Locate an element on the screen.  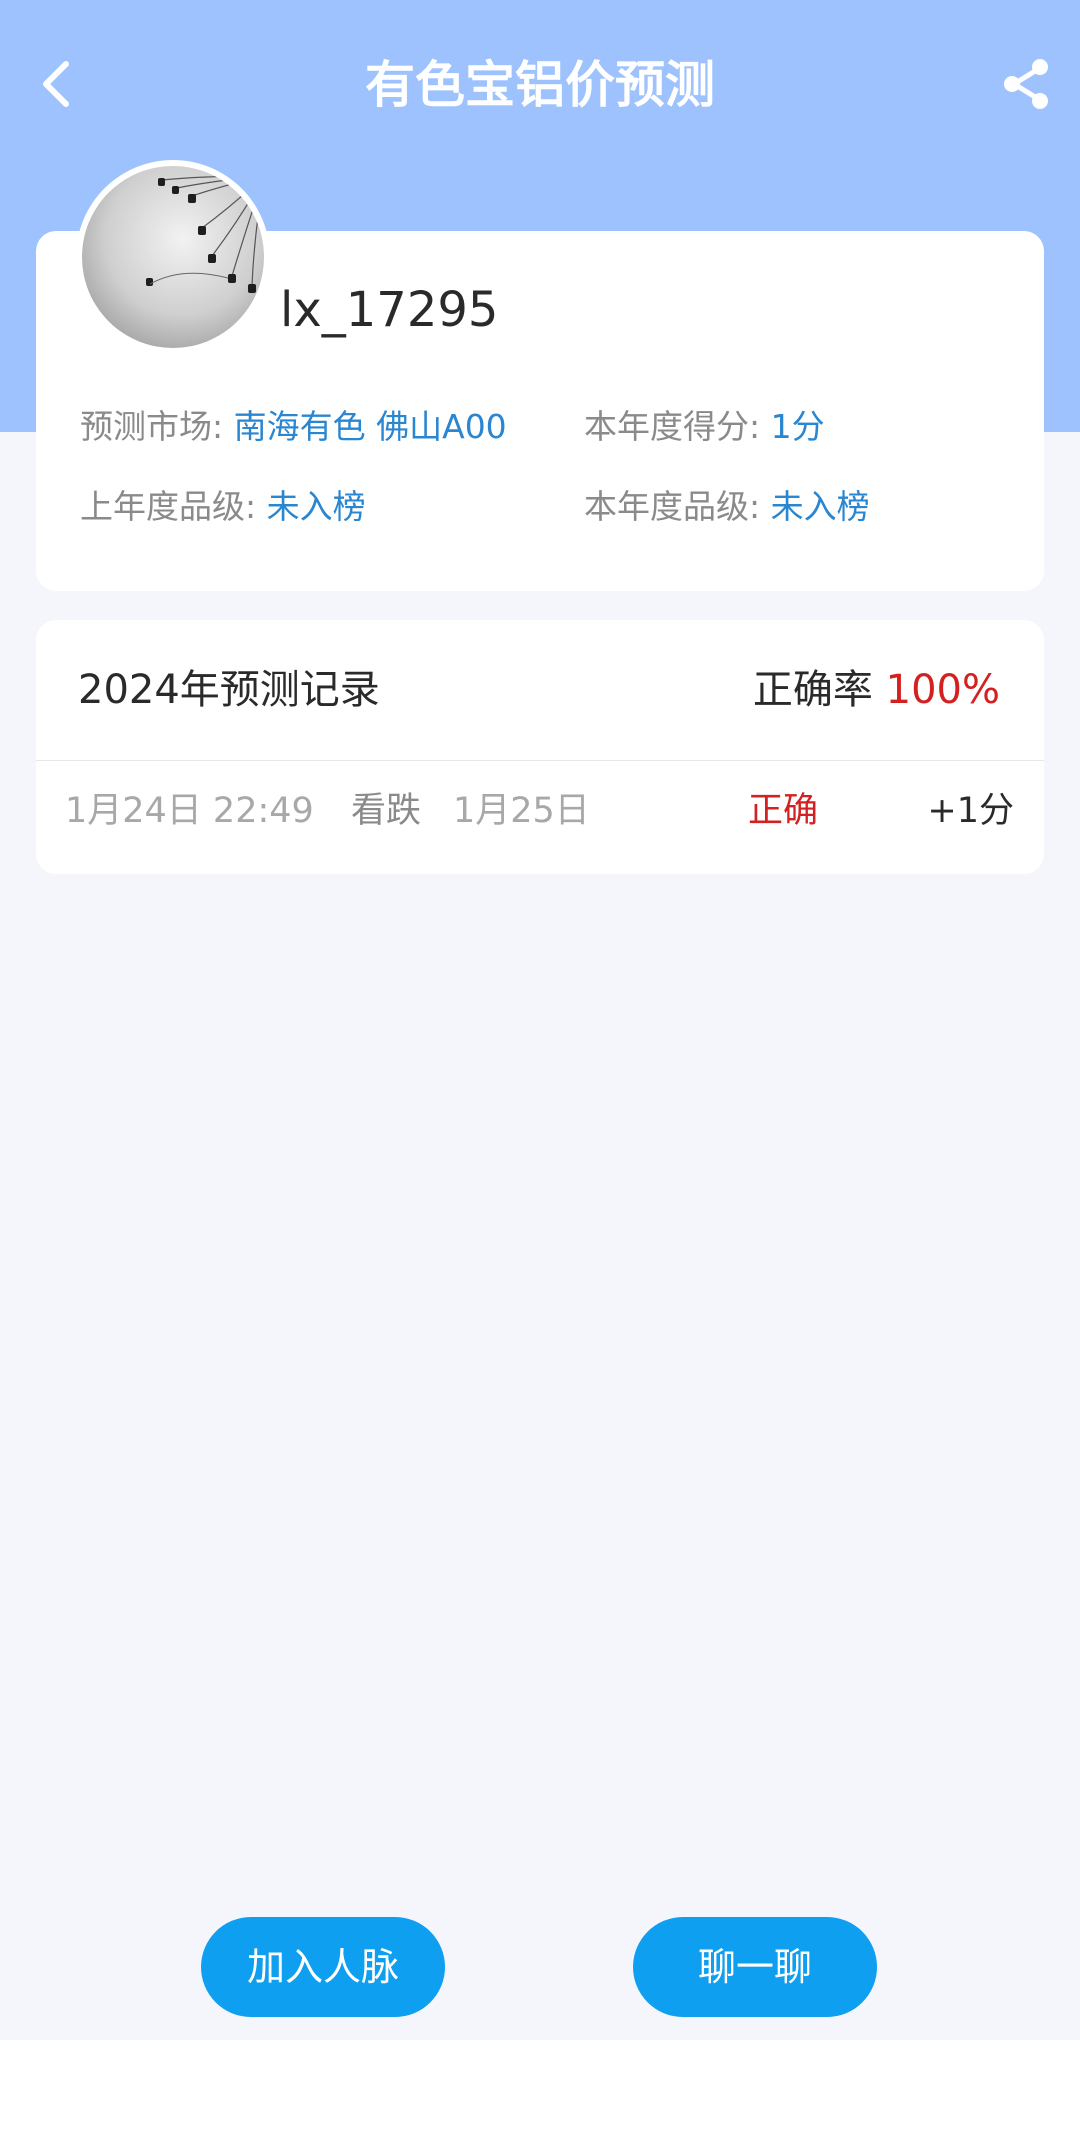
record-points: +1分 is located at coordinates (970, 811).